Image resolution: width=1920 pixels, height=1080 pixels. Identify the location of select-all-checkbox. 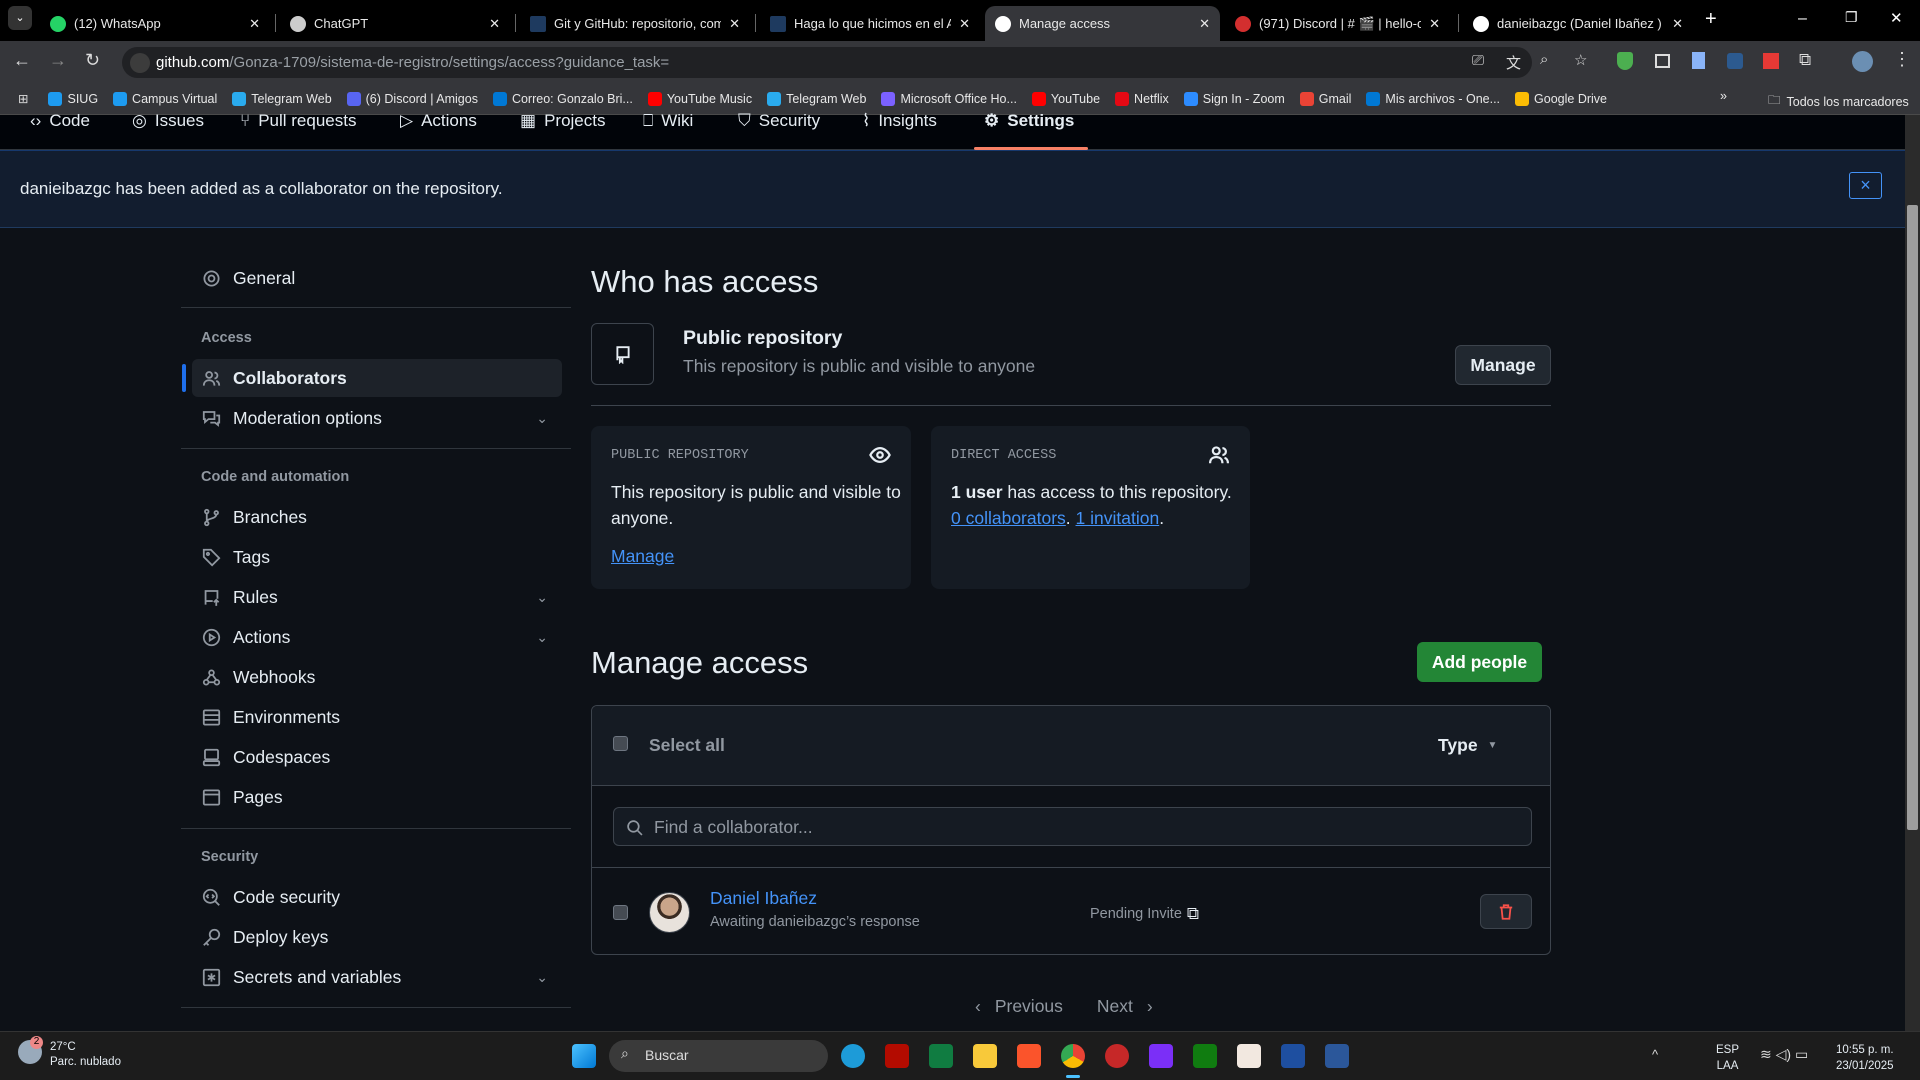
(620, 743).